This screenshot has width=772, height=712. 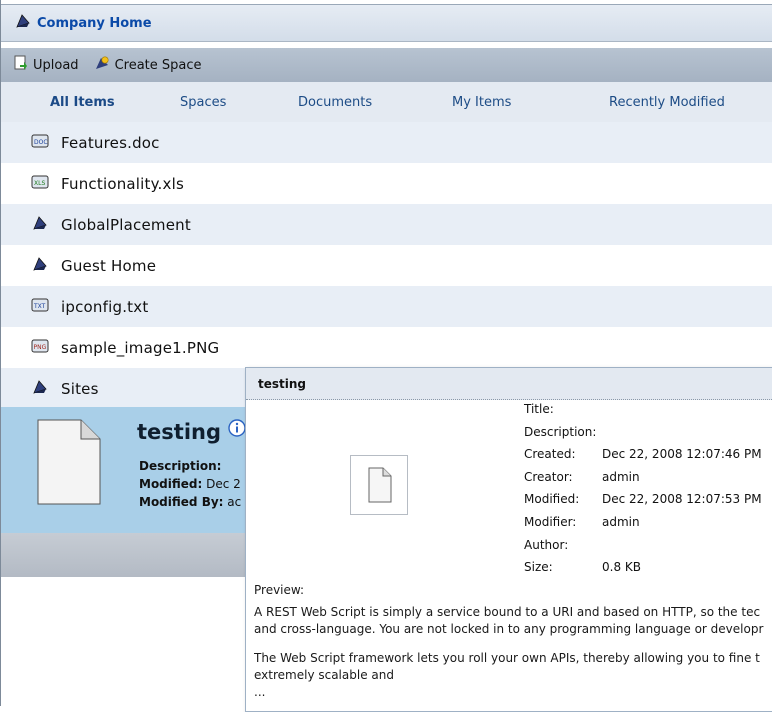 I want to click on svg-text: XLS, so click(x=39, y=183).